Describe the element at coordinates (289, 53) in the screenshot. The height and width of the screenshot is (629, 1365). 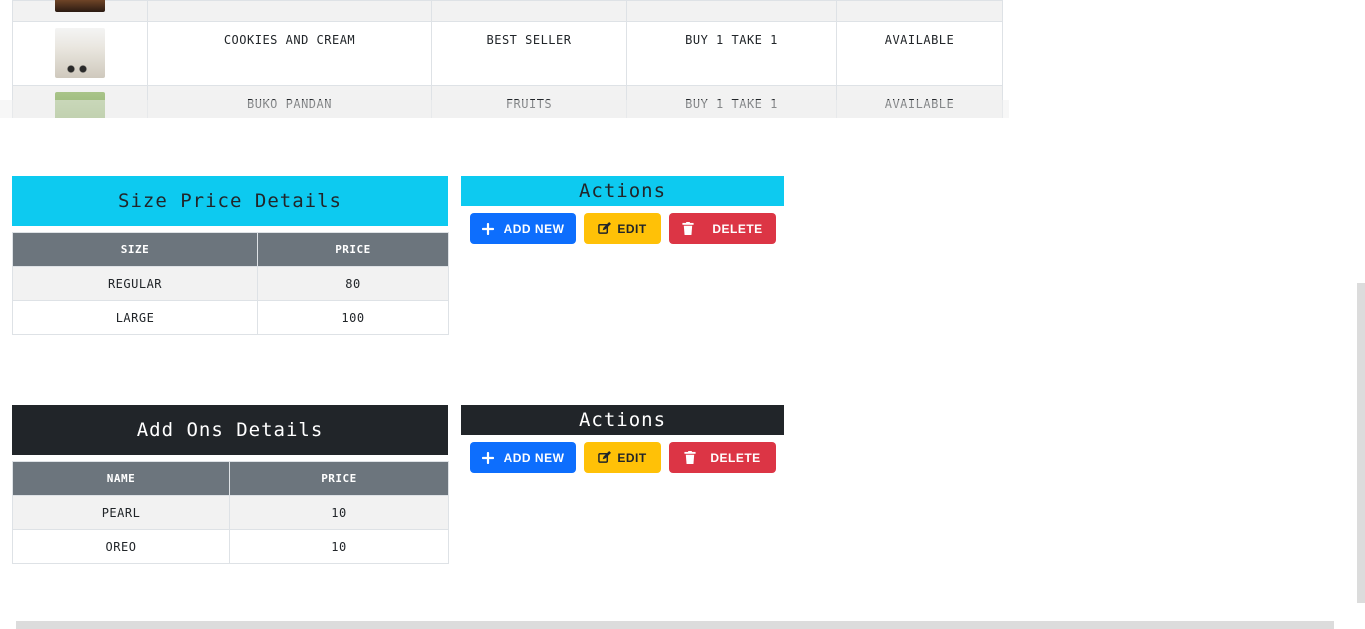
I see `product-name: COOKIES AND CREAM` at that location.